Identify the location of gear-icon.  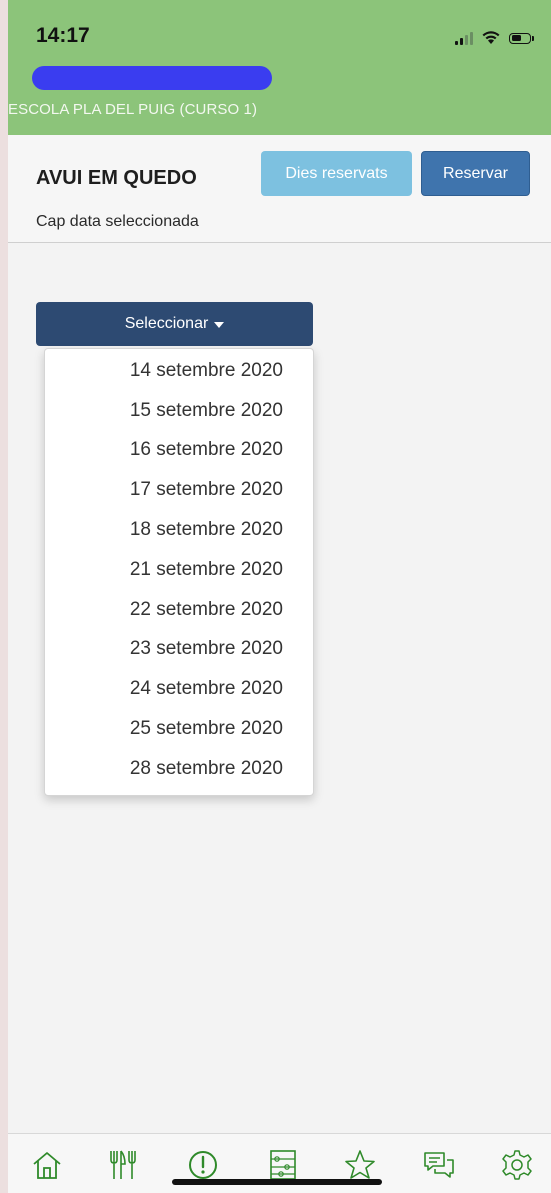
(517, 1165).